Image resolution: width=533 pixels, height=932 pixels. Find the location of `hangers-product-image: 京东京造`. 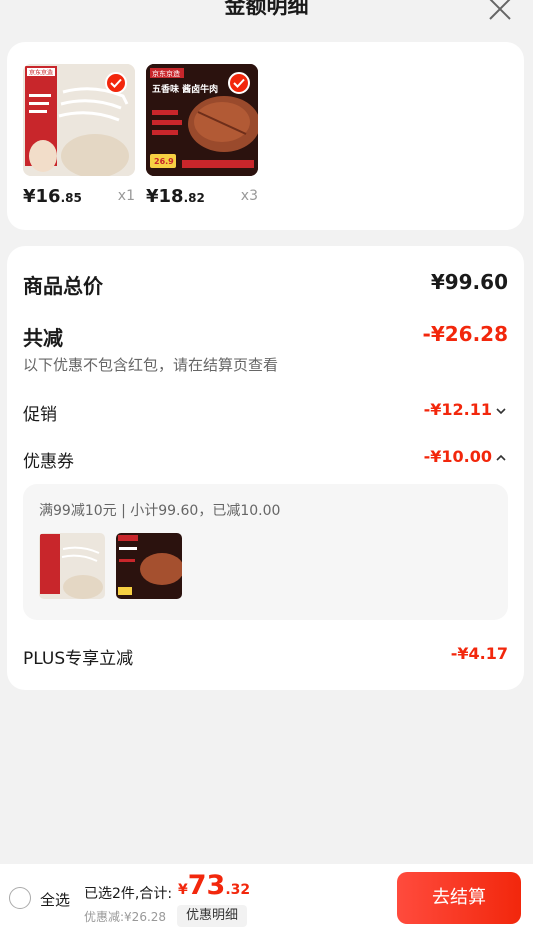

hangers-product-image: 京东京造 is located at coordinates (79, 120).